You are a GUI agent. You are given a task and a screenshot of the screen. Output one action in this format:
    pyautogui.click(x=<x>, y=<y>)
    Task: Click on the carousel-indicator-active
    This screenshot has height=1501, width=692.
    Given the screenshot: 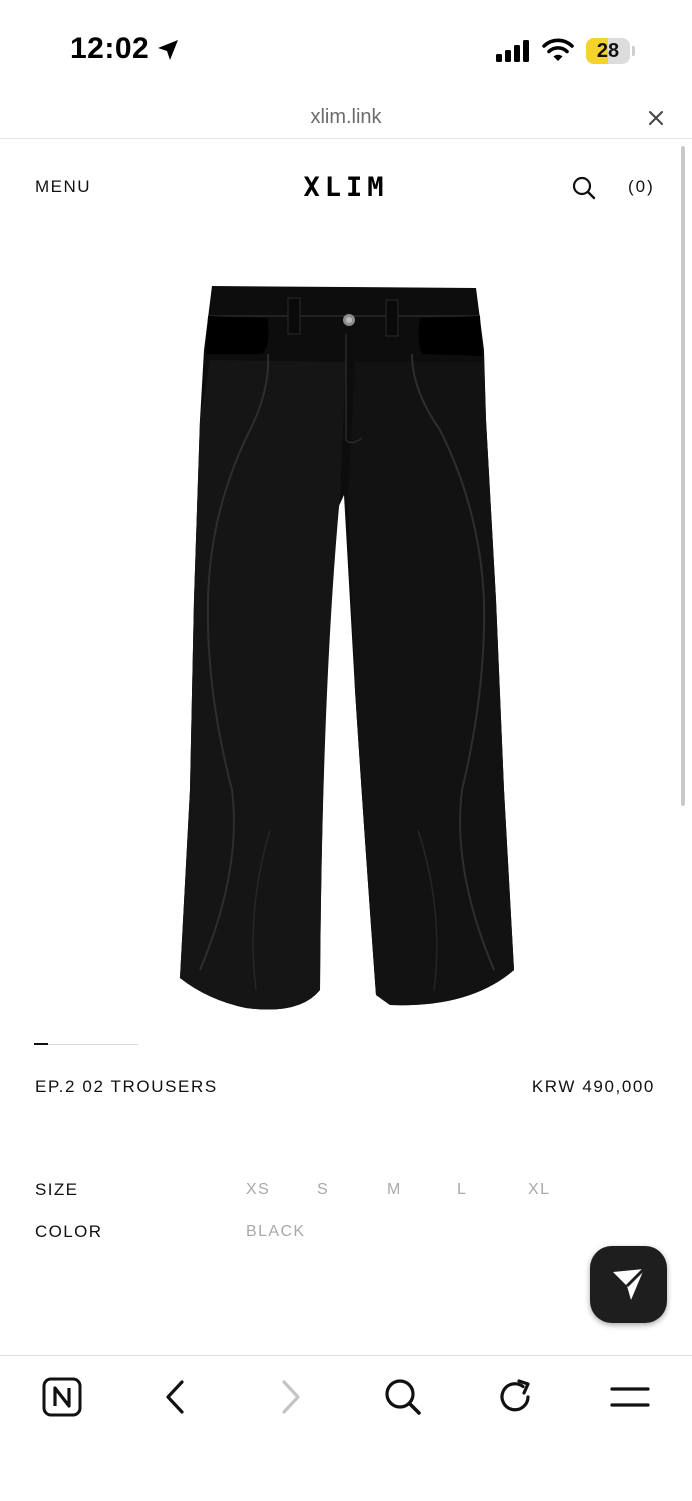 What is the action you would take?
    pyautogui.click(x=41, y=1044)
    